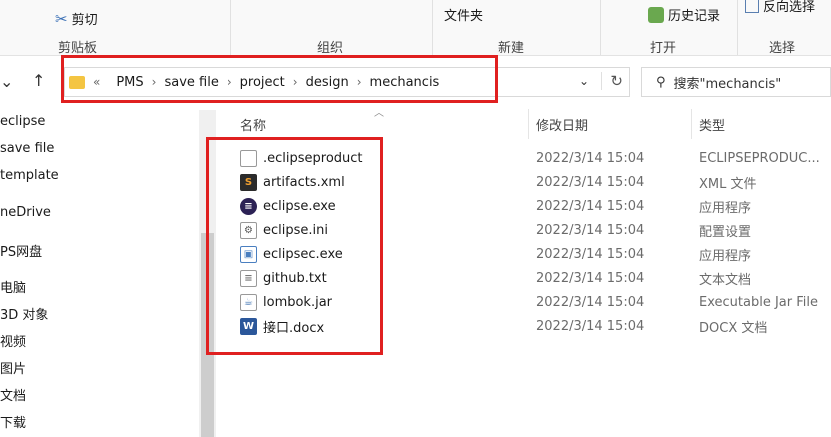 This screenshot has width=831, height=437. What do you see at coordinates (248, 326) in the screenshot?
I see `word-doc-icon: W` at bounding box center [248, 326].